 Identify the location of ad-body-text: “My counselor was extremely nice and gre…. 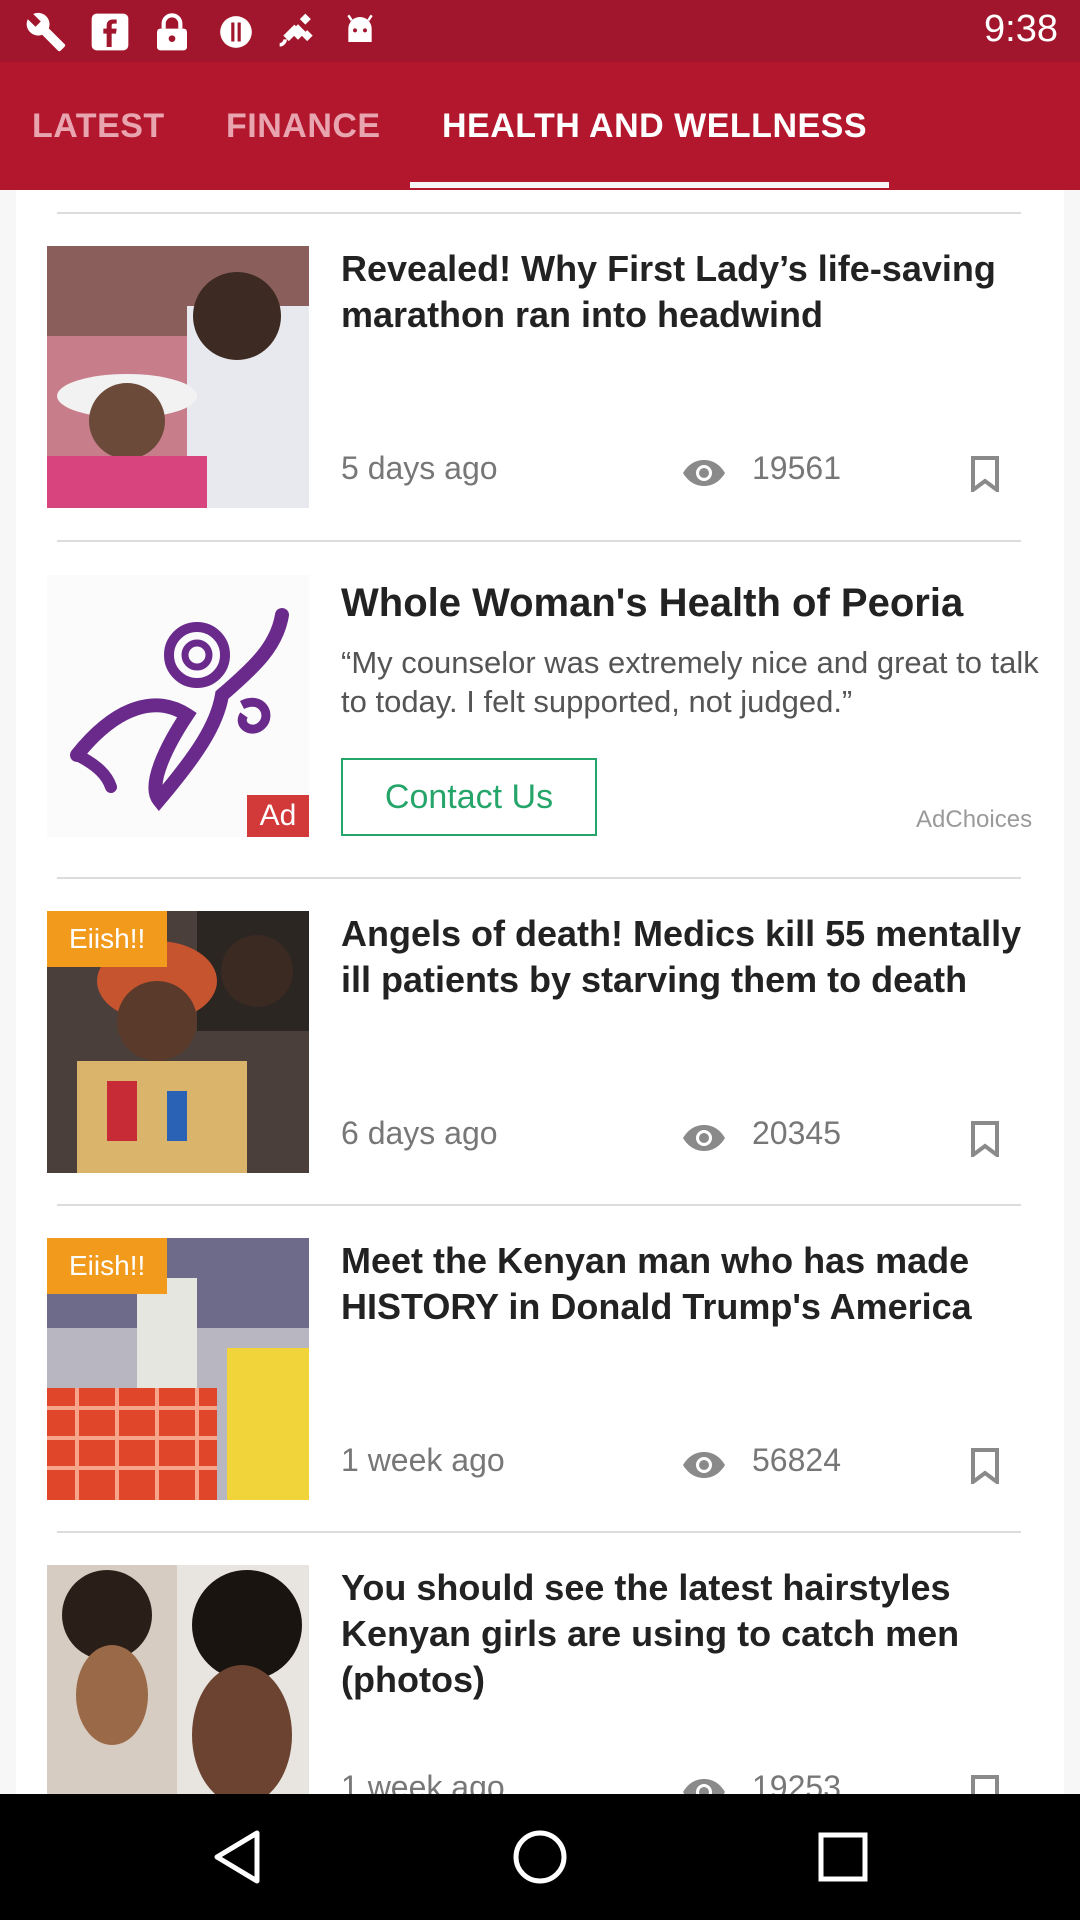
(690, 682).